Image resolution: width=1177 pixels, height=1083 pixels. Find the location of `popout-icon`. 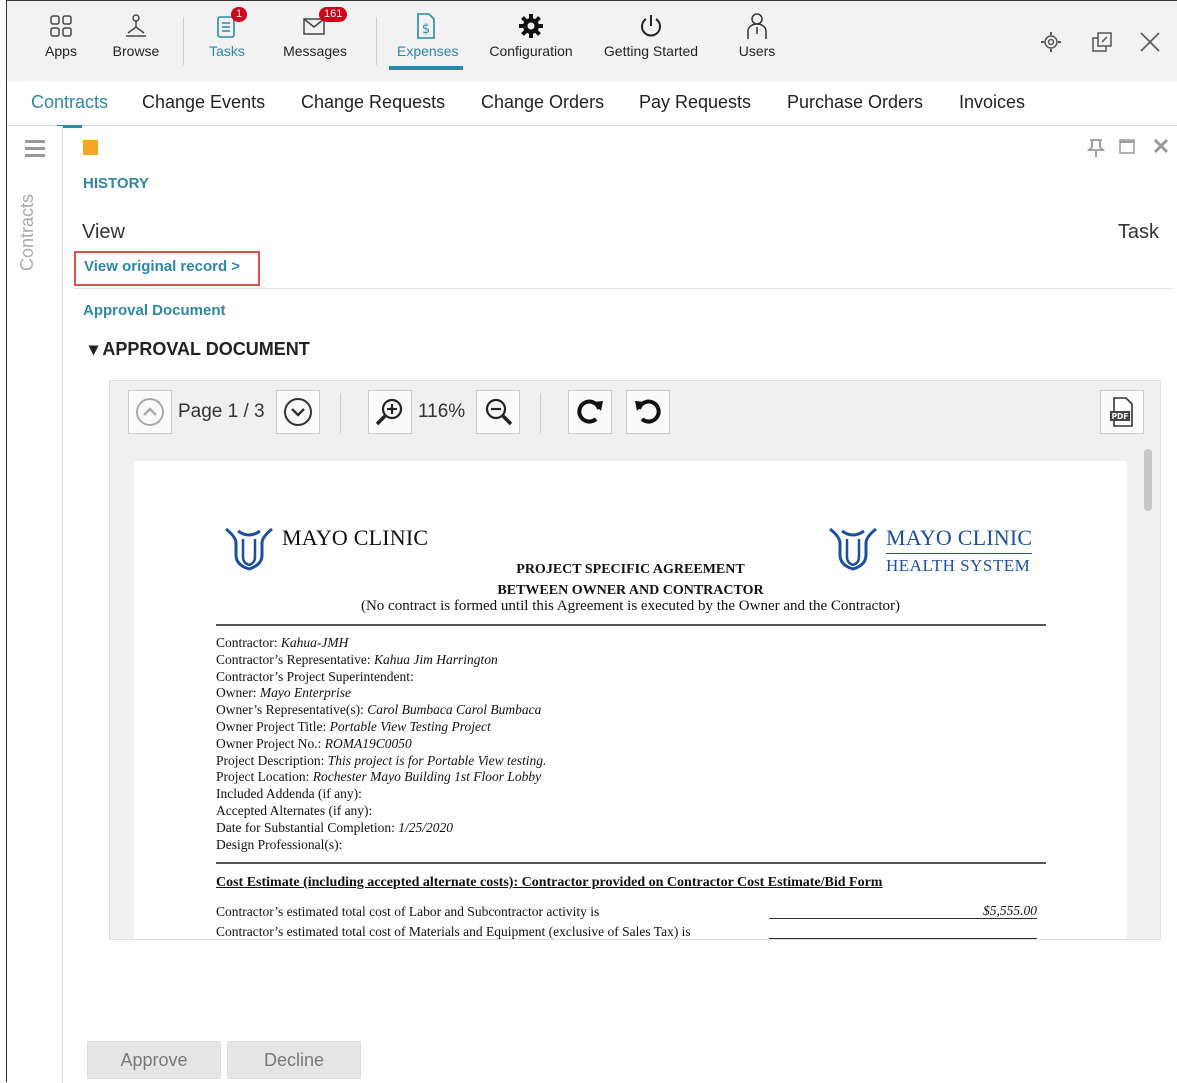

popout-icon is located at coordinates (1102, 45).